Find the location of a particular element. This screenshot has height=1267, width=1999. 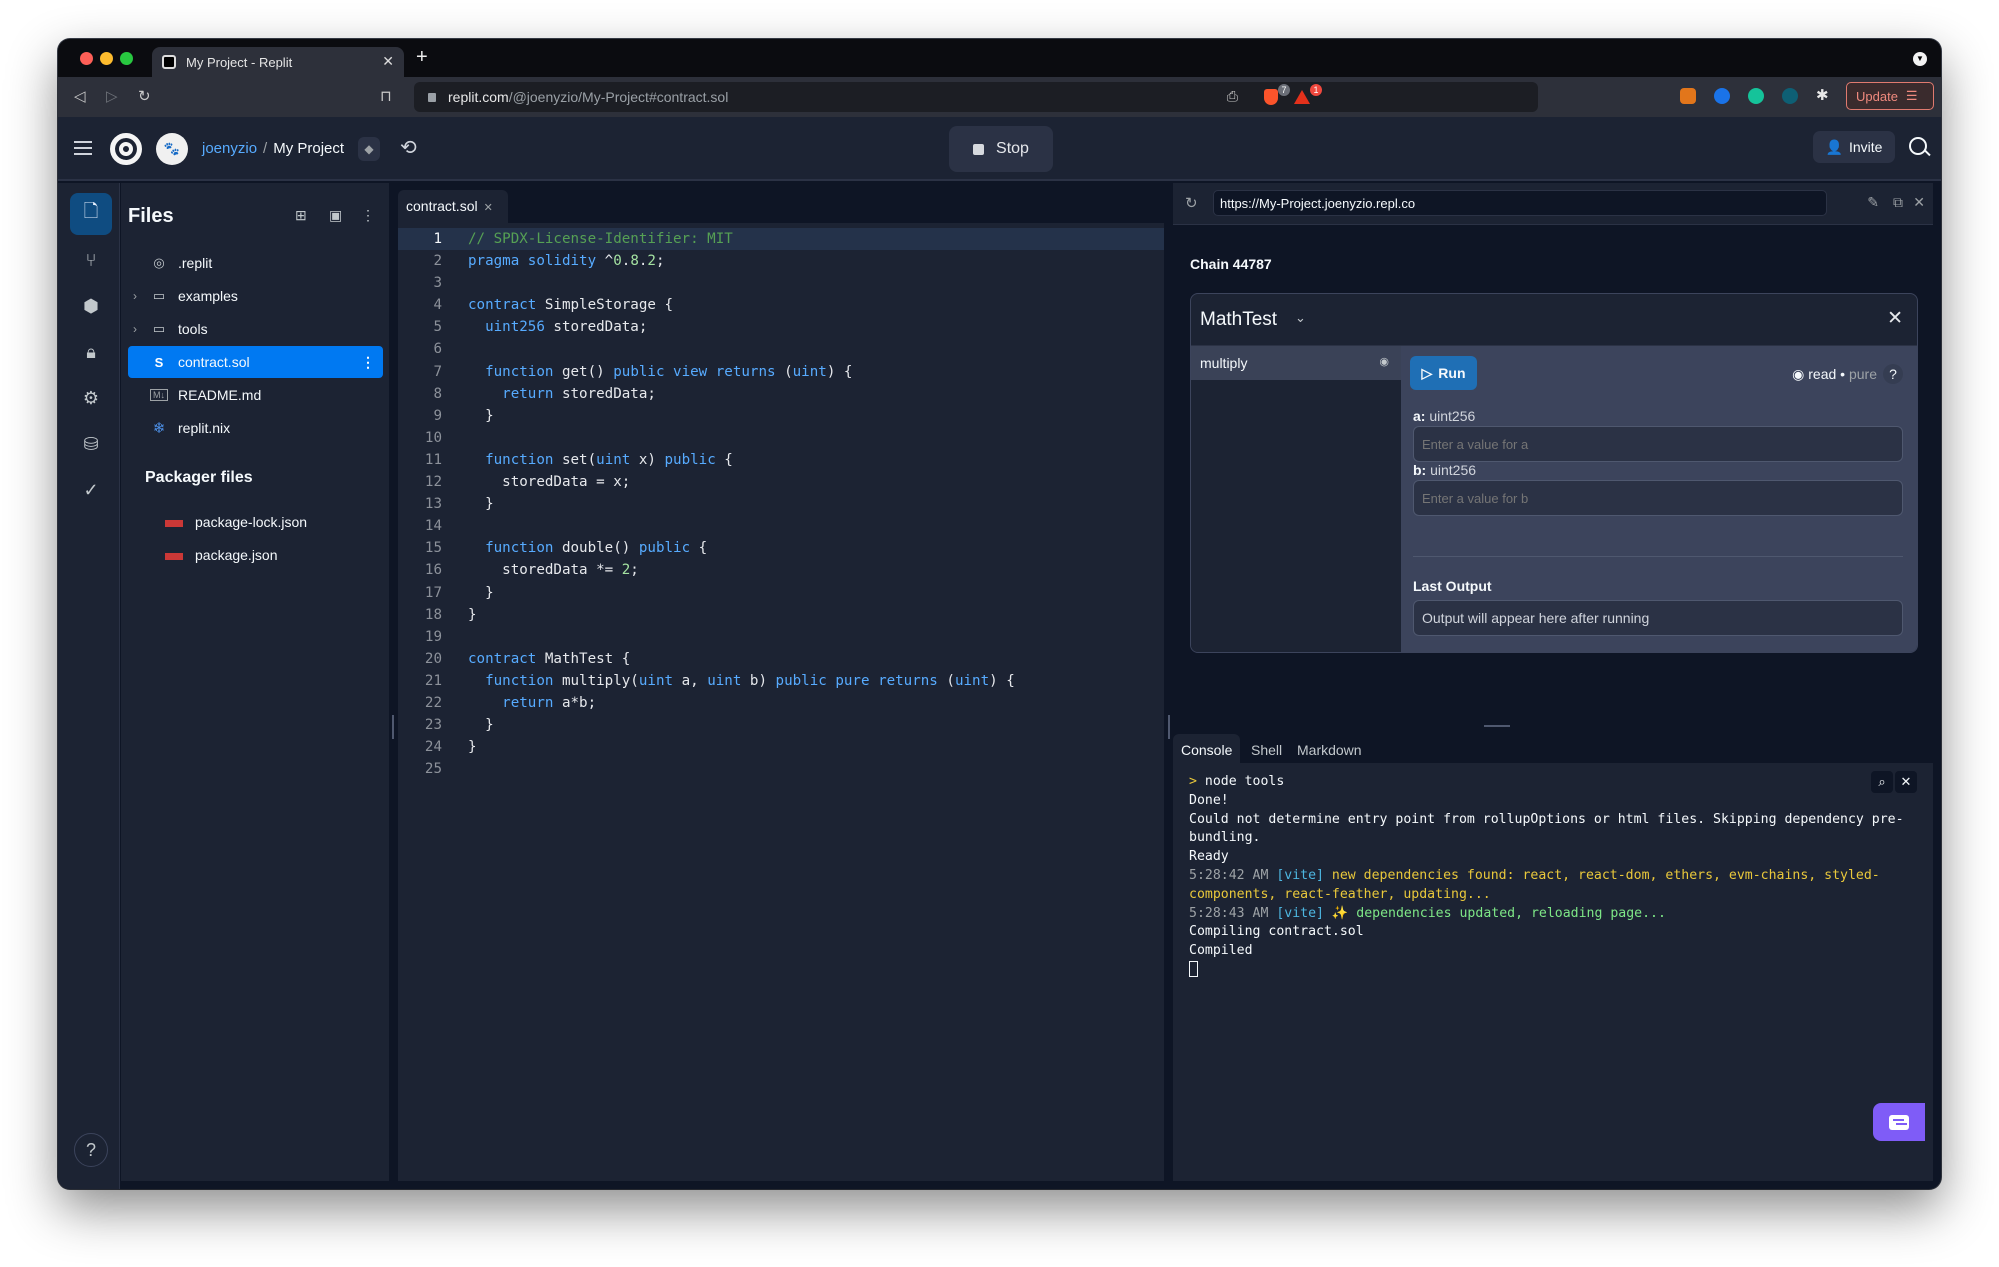

install-app-icon: ⎙ is located at coordinates (1232, 96).